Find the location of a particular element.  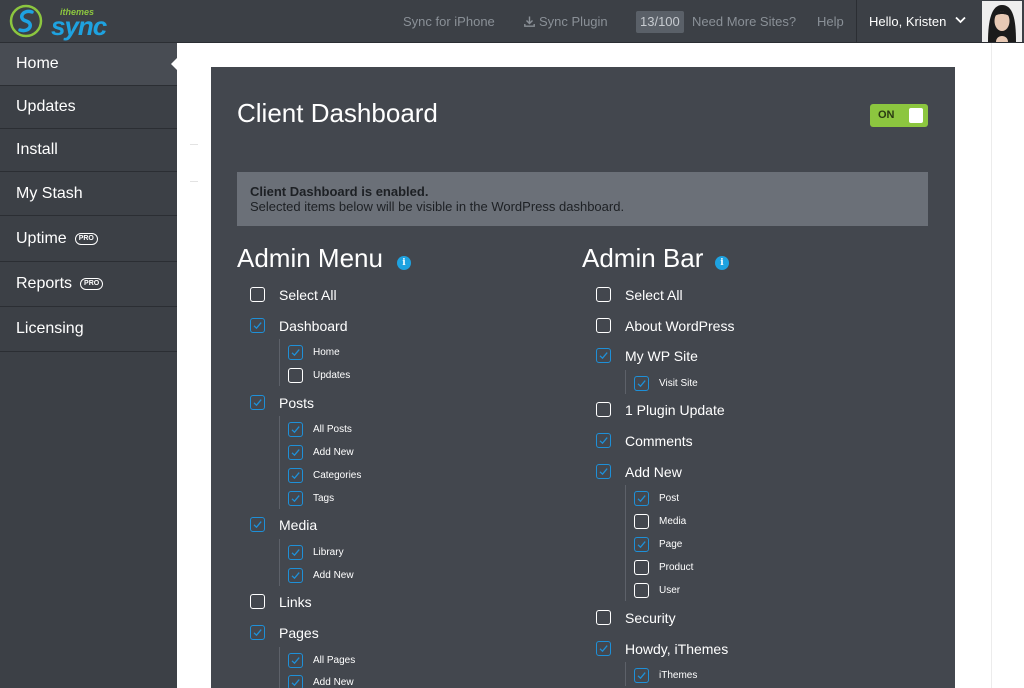

sidebar-item-label: Install is located at coordinates (37, 149).